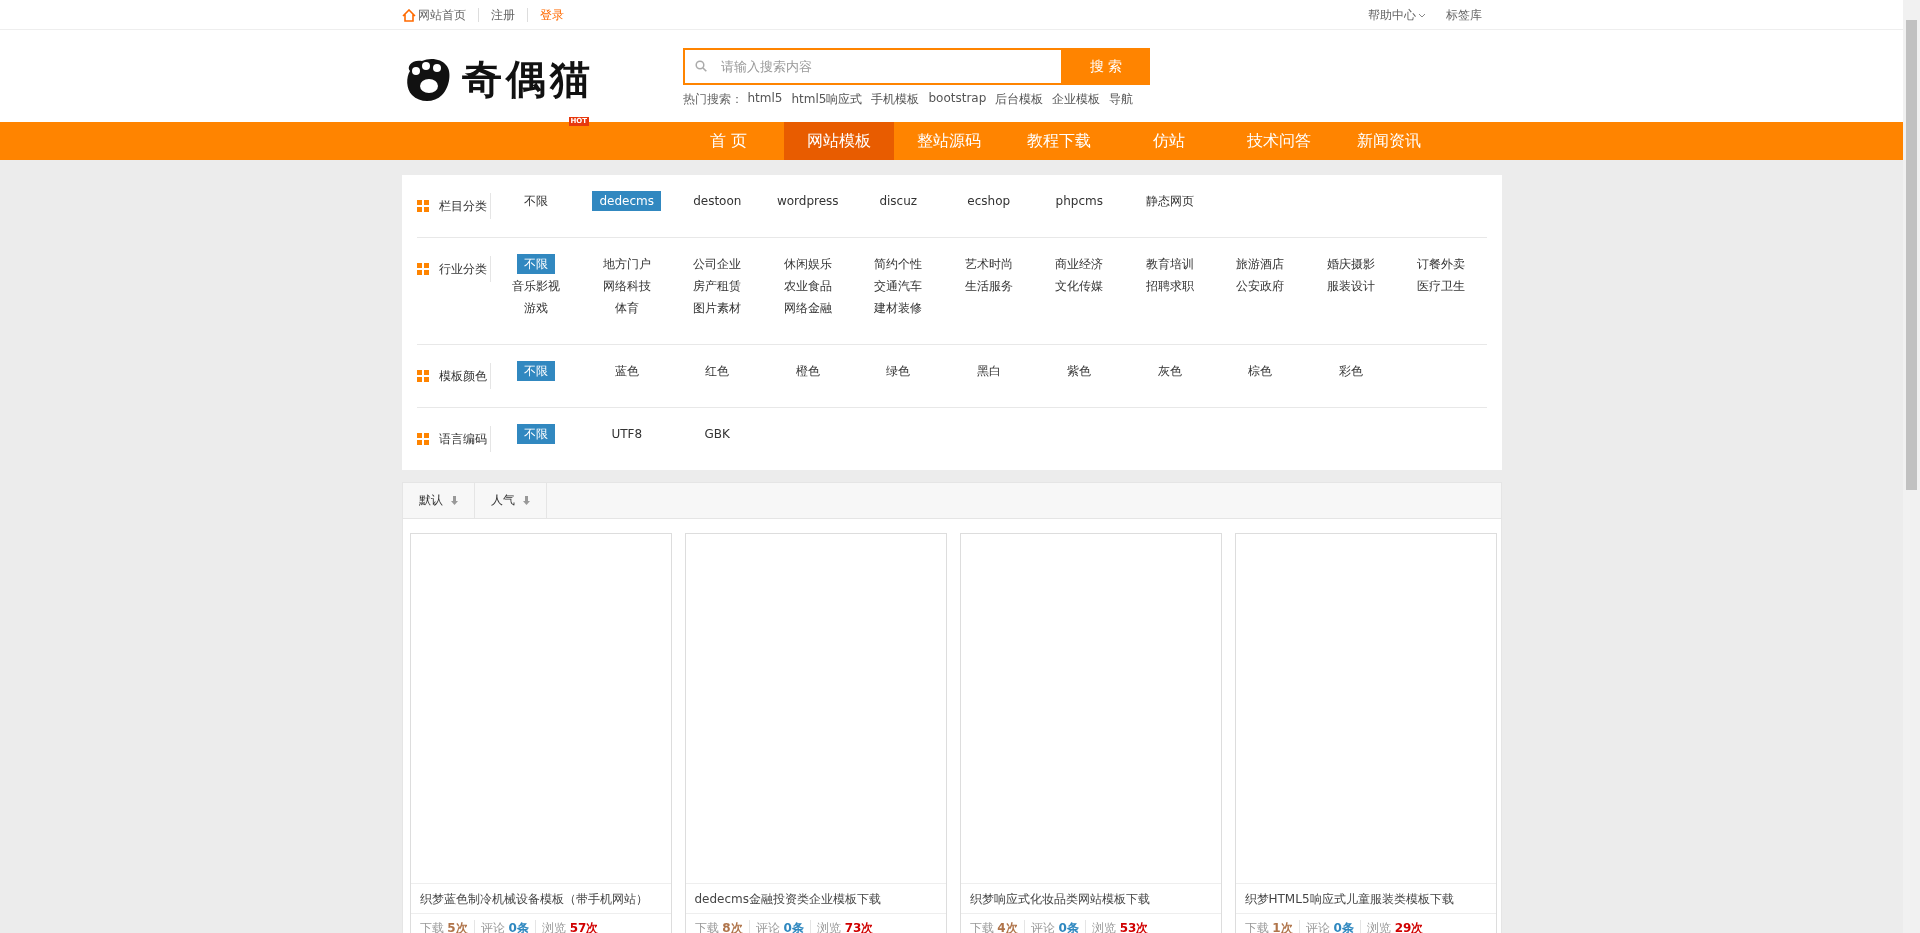  Describe the element at coordinates (462, 439) in the screenshot. I see `filter-label: 语言编码` at that location.